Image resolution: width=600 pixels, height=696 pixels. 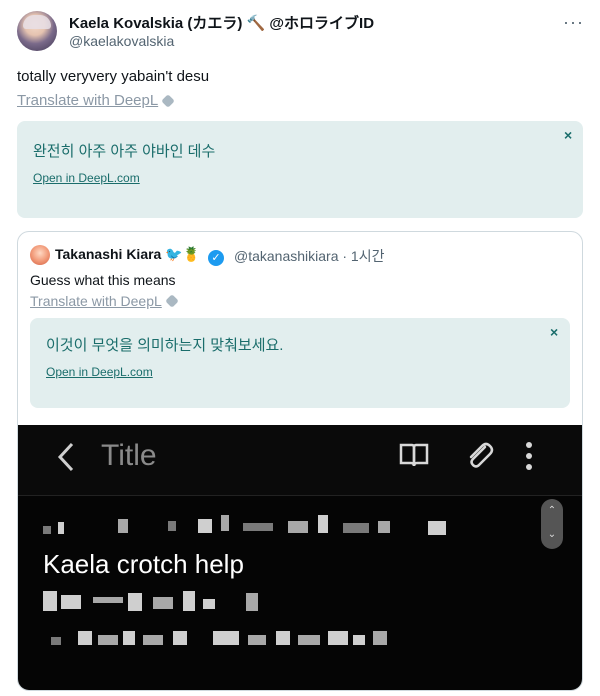 What do you see at coordinates (65, 457) in the screenshot?
I see `back-arrow-icon` at bounding box center [65, 457].